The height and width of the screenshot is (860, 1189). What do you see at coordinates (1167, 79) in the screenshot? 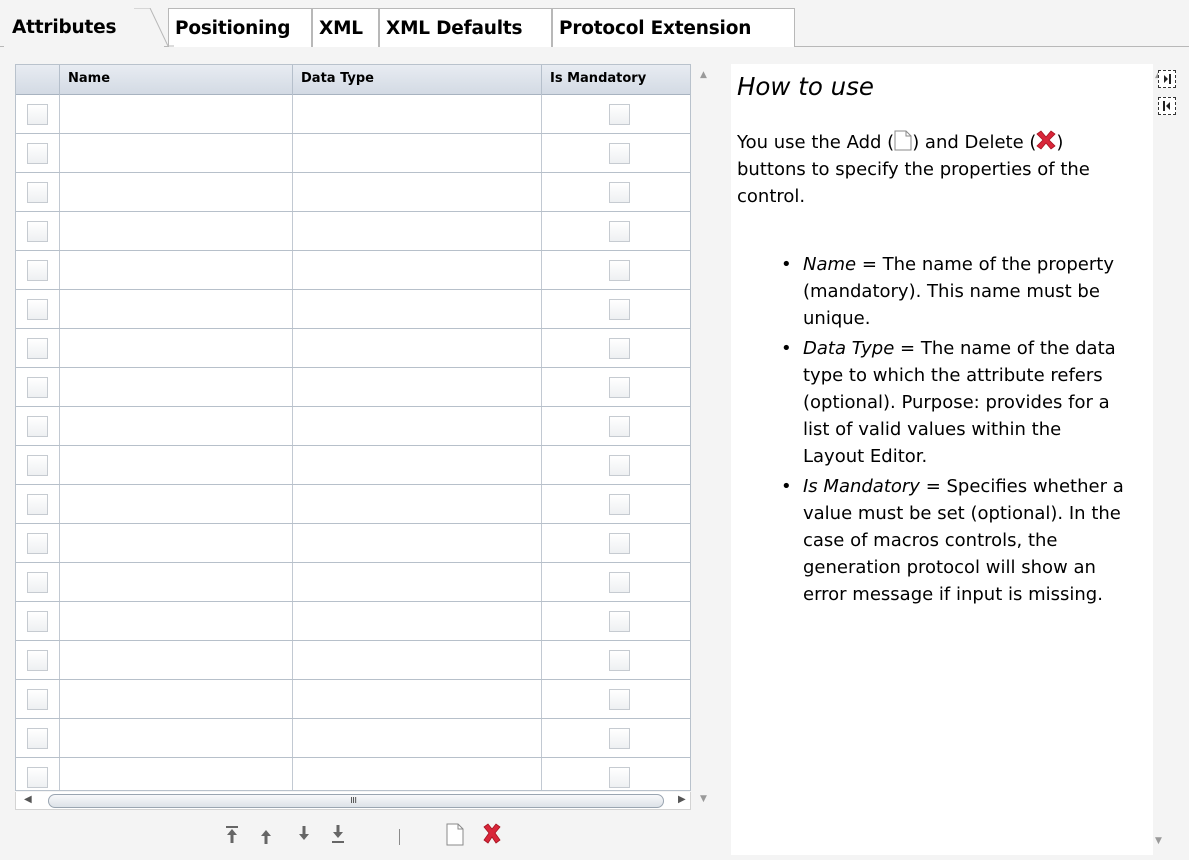
I see `collapse-help-button` at bounding box center [1167, 79].